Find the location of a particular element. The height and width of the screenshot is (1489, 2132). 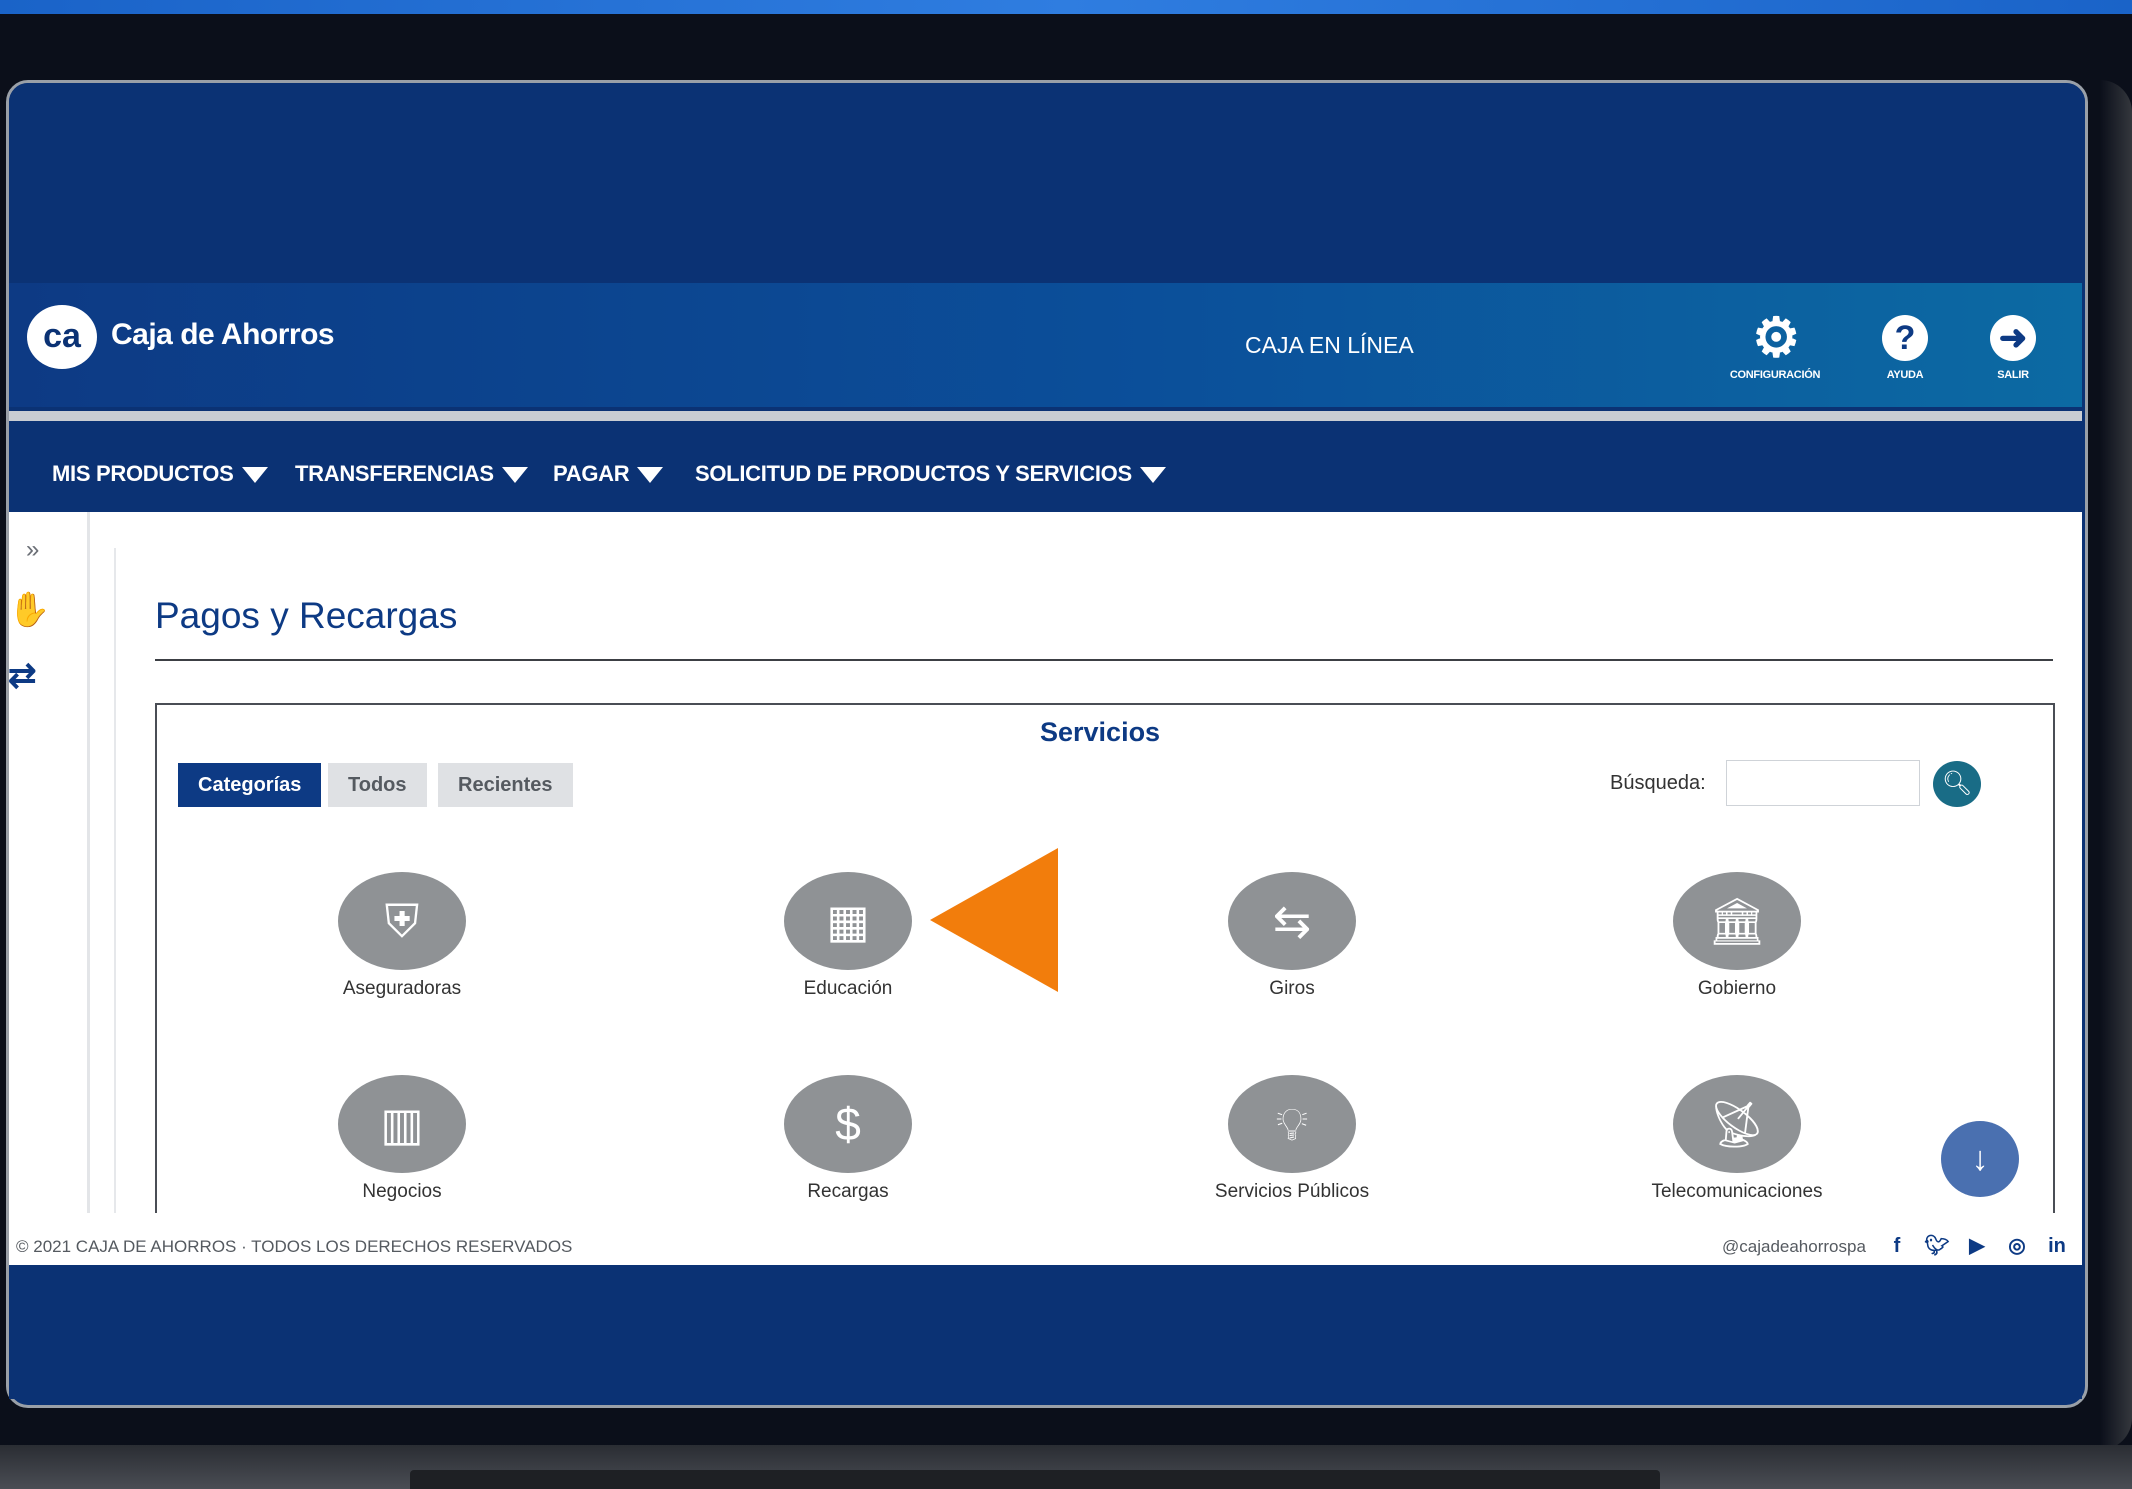

help-label: AYUDA is located at coordinates (1905, 375).